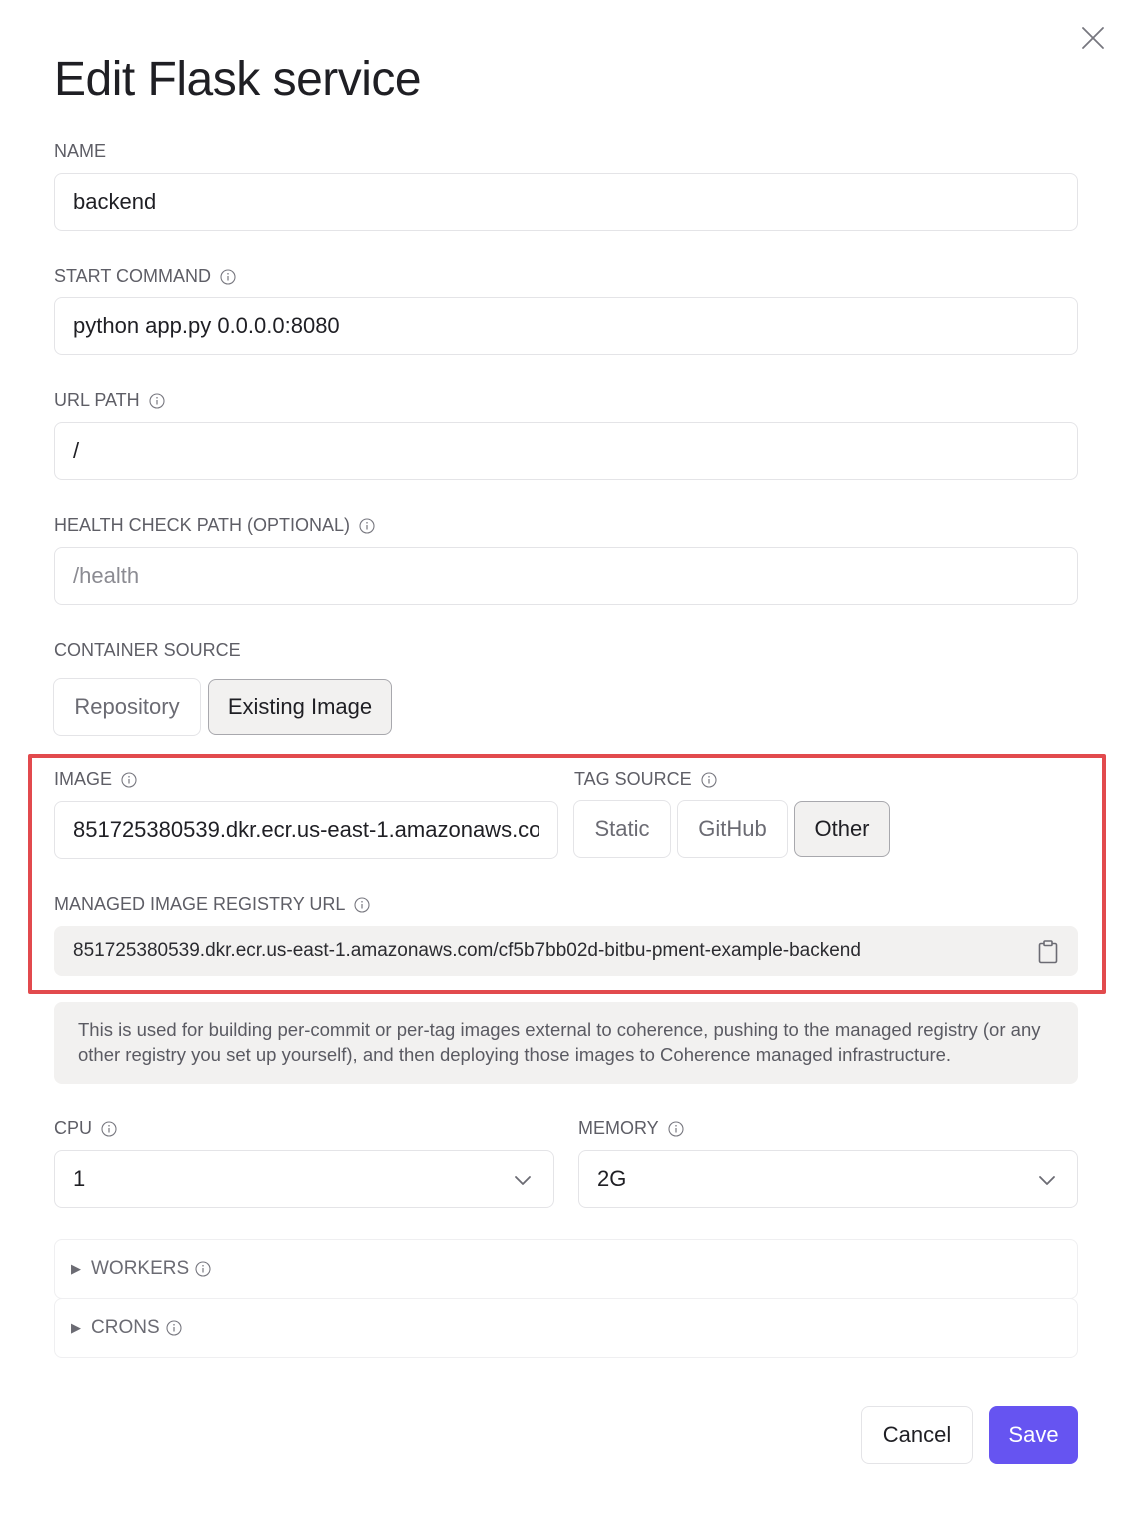  Describe the element at coordinates (618, 1128) in the screenshot. I see `memory-label-text: MEMORY` at that location.